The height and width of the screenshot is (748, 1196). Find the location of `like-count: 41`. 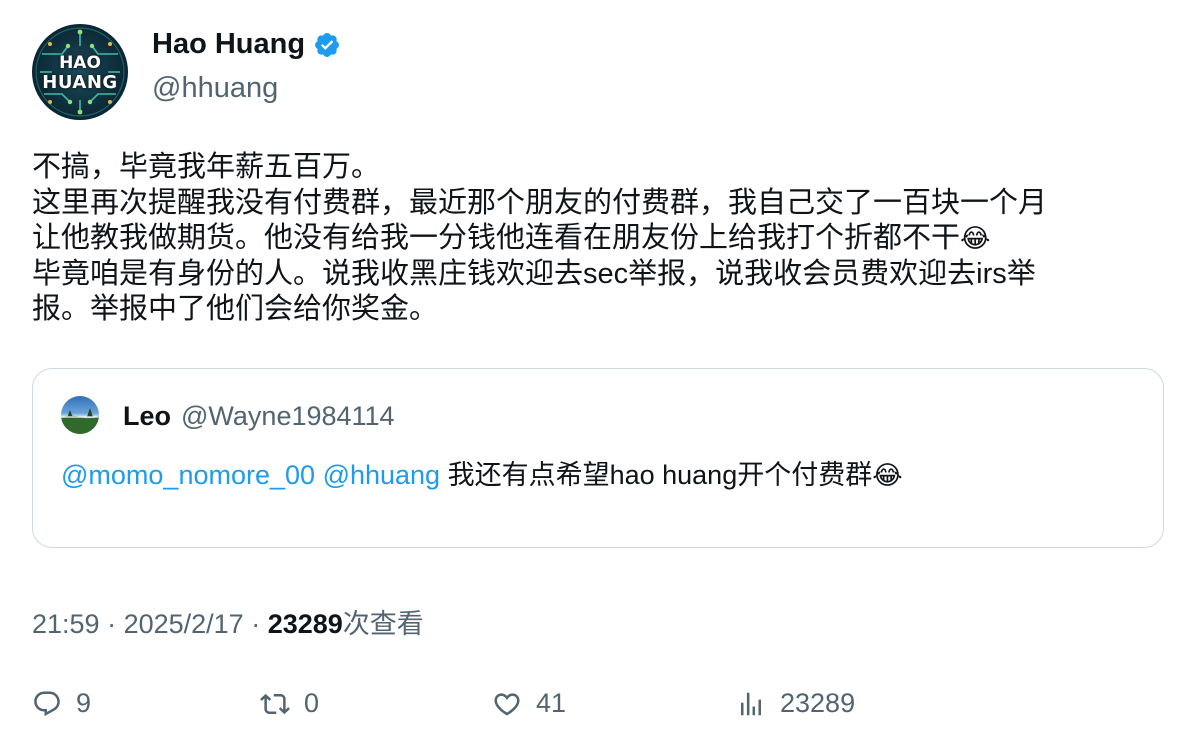

like-count: 41 is located at coordinates (551, 703).